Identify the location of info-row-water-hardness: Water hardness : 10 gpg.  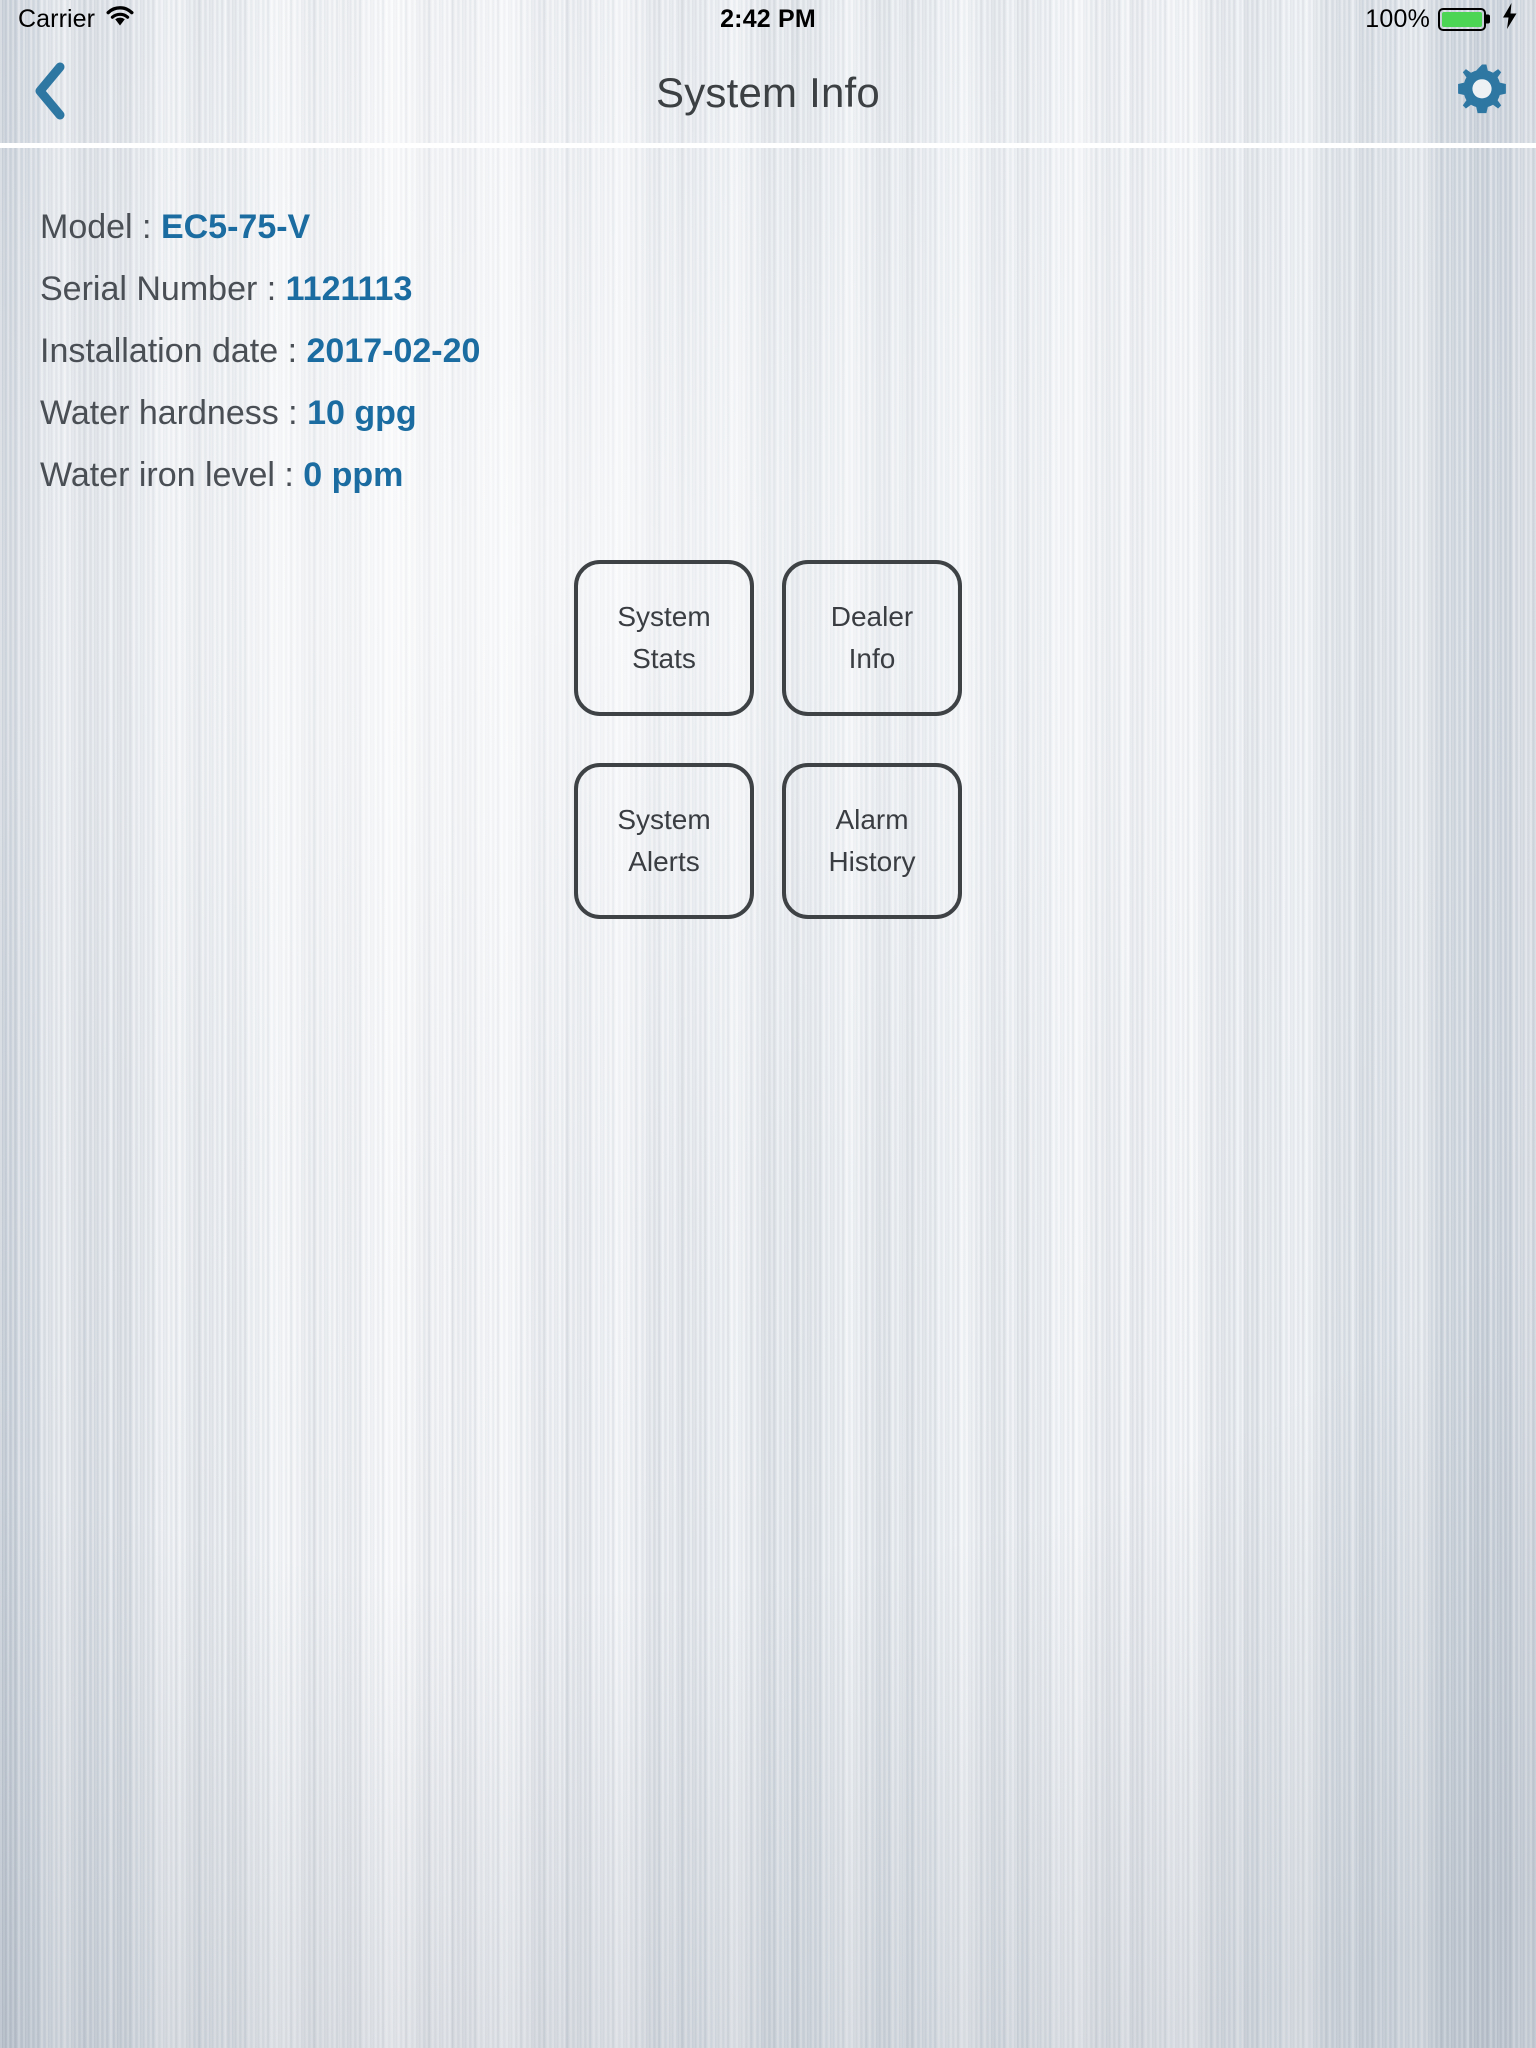
(260, 413).